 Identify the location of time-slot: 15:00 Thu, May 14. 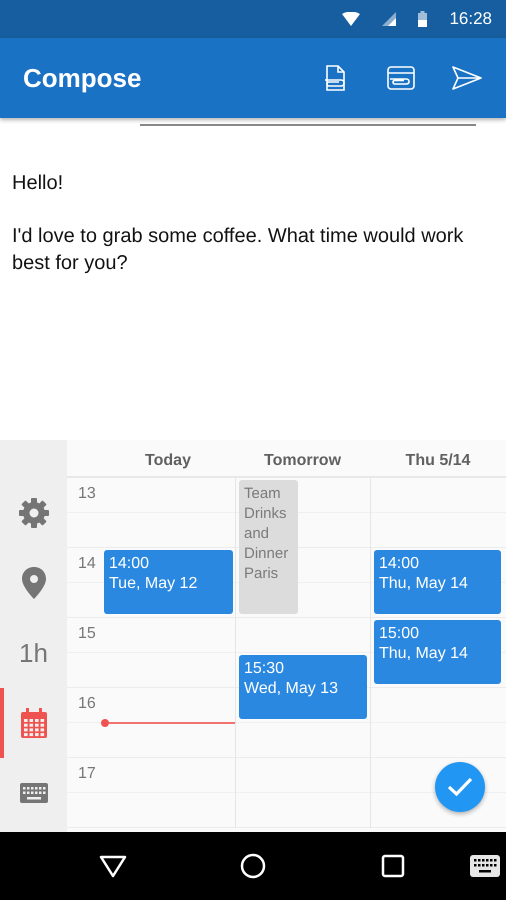
(437, 652).